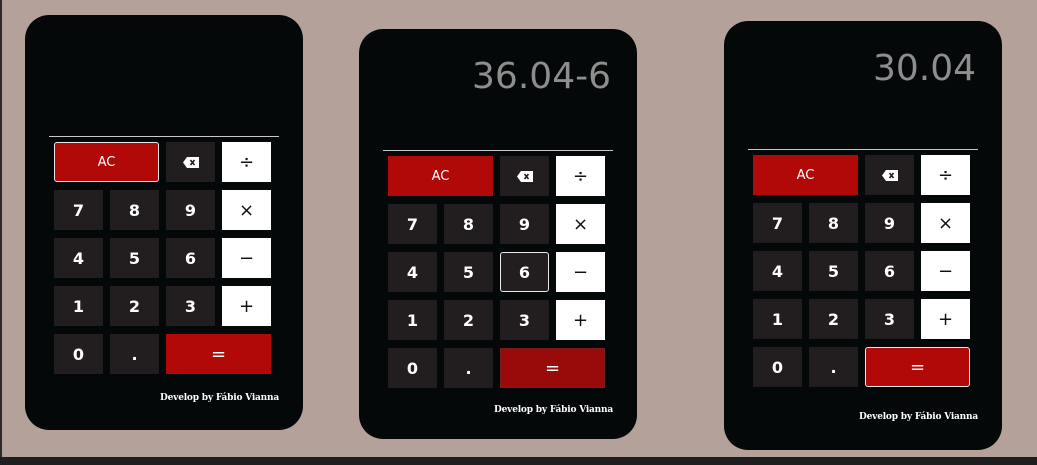 The height and width of the screenshot is (465, 1037). I want to click on window-bottom-bar, so click(518, 461).